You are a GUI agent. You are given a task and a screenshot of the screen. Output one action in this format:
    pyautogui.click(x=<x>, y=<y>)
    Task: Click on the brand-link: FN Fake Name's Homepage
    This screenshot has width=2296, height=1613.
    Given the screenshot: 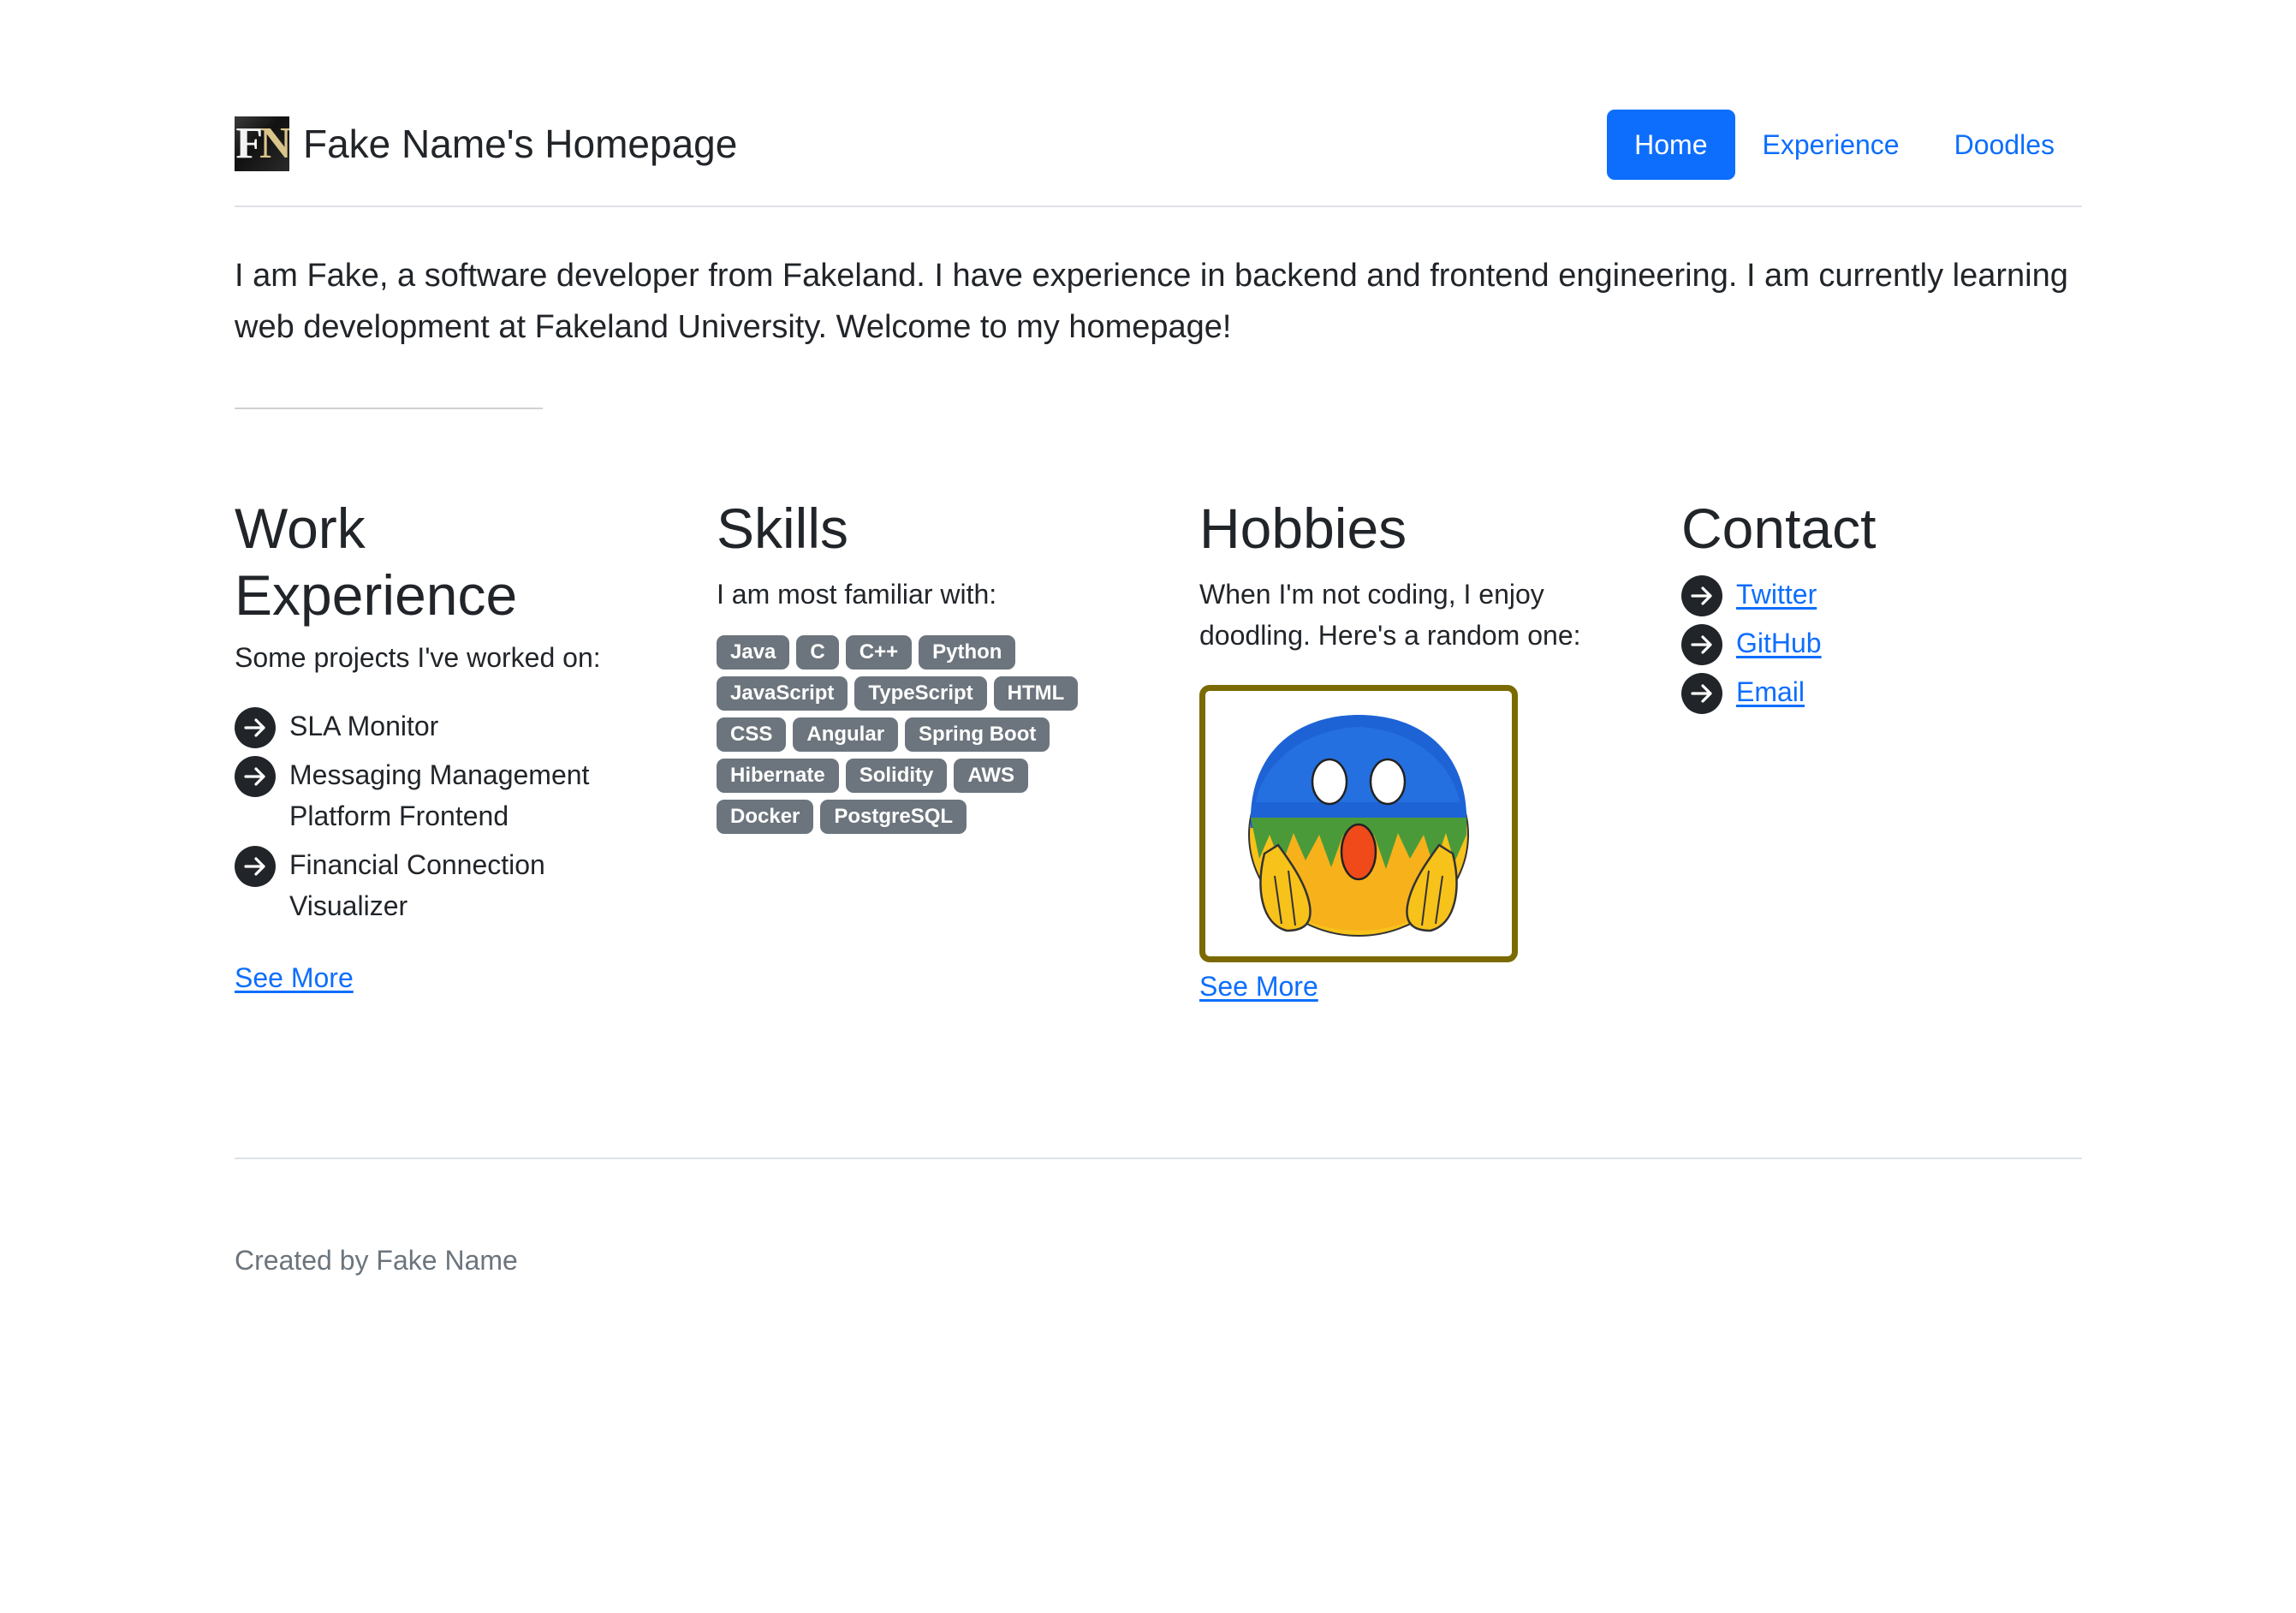 What is the action you would take?
    pyautogui.click(x=486, y=143)
    